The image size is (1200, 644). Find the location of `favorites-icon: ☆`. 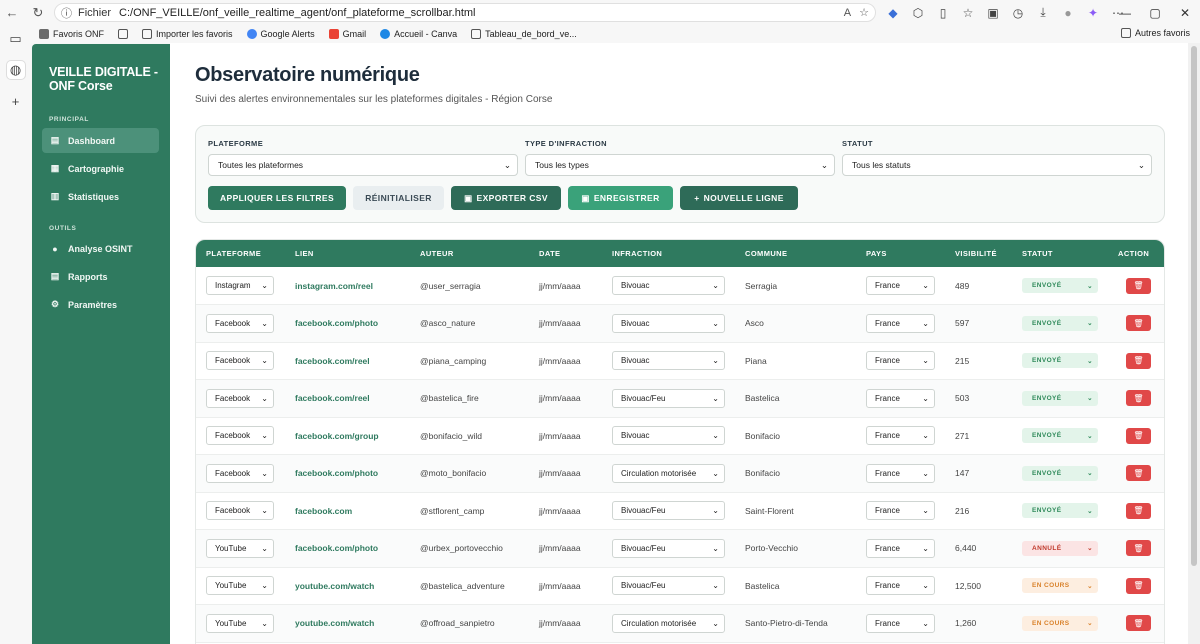

favorites-icon: ☆ is located at coordinates (968, 13).